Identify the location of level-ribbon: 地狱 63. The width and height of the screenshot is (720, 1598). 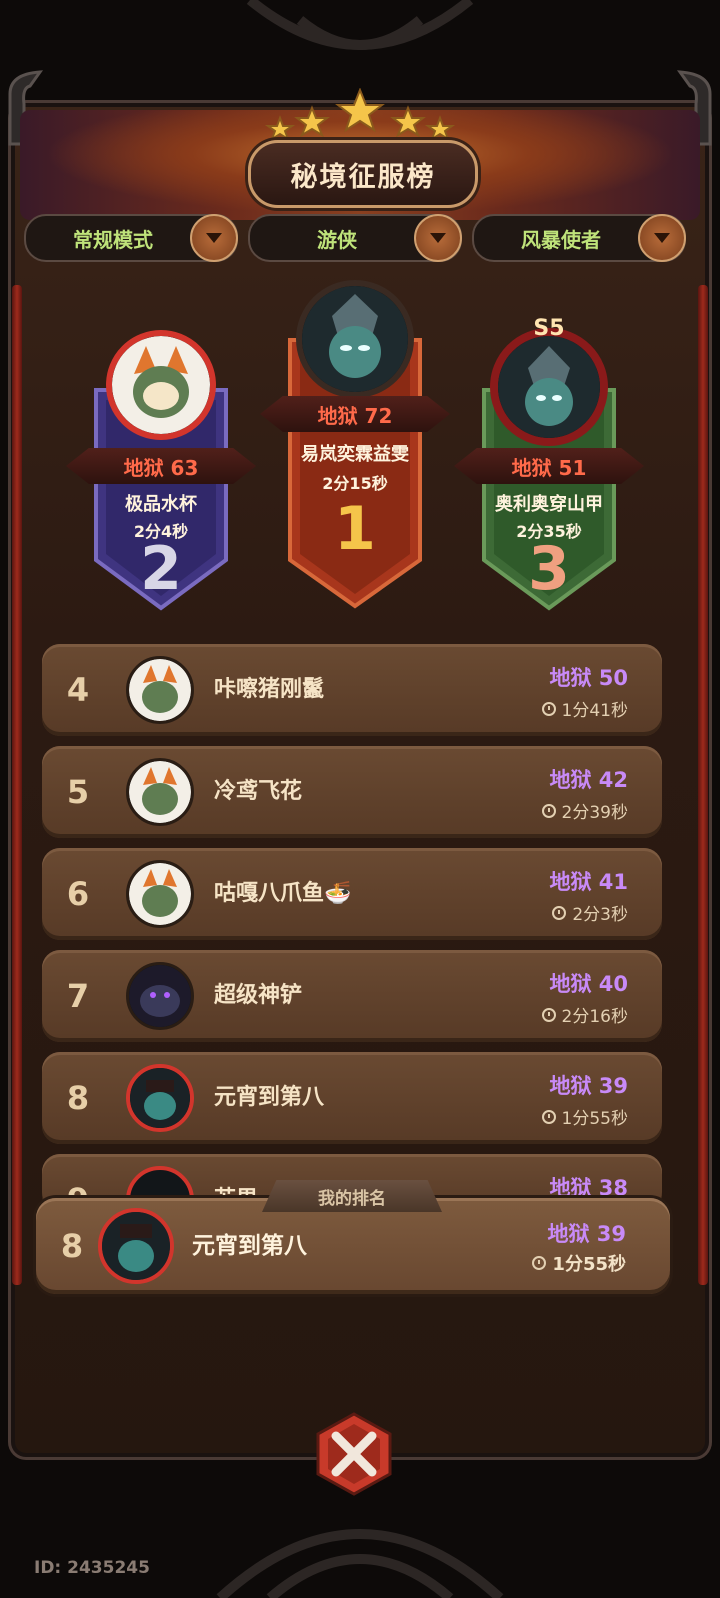
(161, 466).